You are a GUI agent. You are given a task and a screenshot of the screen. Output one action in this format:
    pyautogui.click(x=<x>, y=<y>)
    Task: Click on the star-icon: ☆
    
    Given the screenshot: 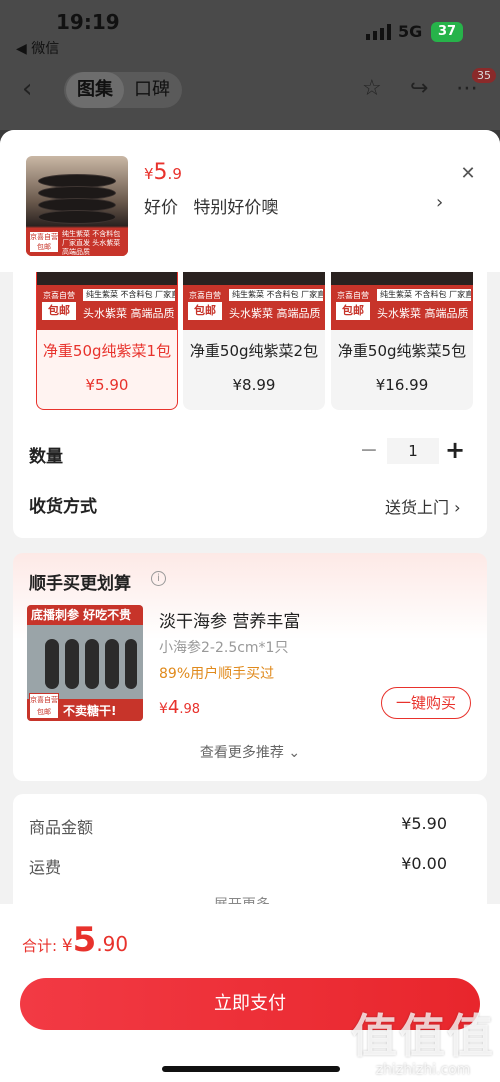 What is the action you would take?
    pyautogui.click(x=372, y=88)
    